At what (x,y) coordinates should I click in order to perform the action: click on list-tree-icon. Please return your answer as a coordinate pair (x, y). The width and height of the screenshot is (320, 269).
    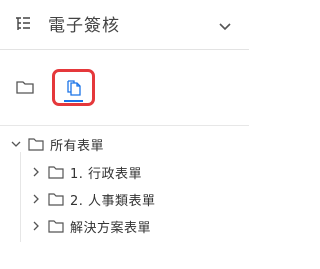
    Looking at the image, I should click on (23, 23).